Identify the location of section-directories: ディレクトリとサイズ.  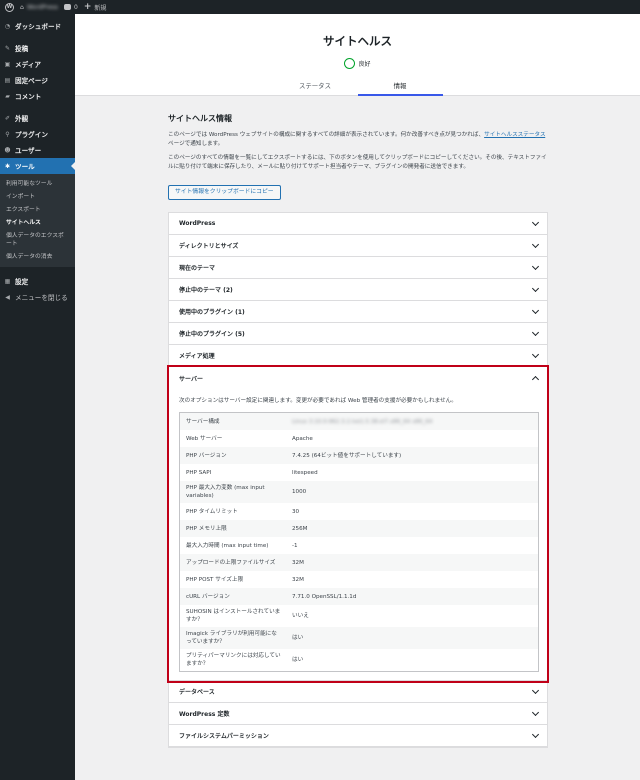
(358, 246).